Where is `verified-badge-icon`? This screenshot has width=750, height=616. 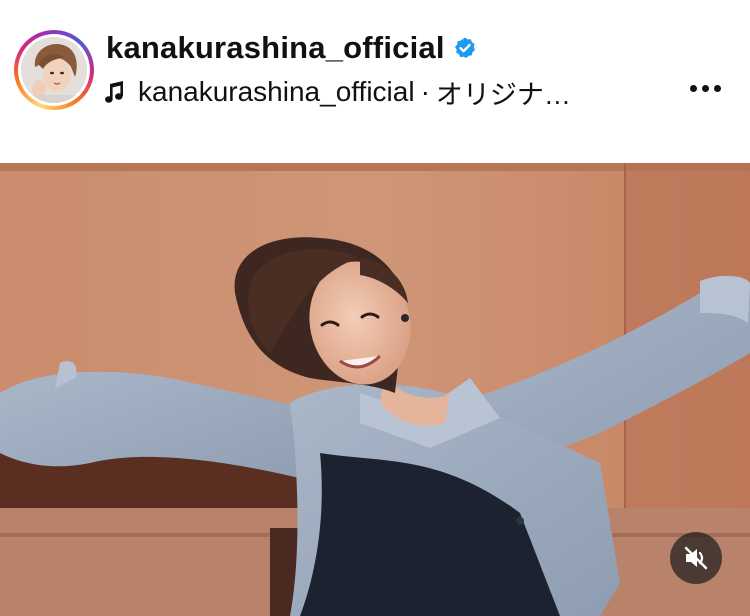
verified-badge-icon is located at coordinates (465, 48).